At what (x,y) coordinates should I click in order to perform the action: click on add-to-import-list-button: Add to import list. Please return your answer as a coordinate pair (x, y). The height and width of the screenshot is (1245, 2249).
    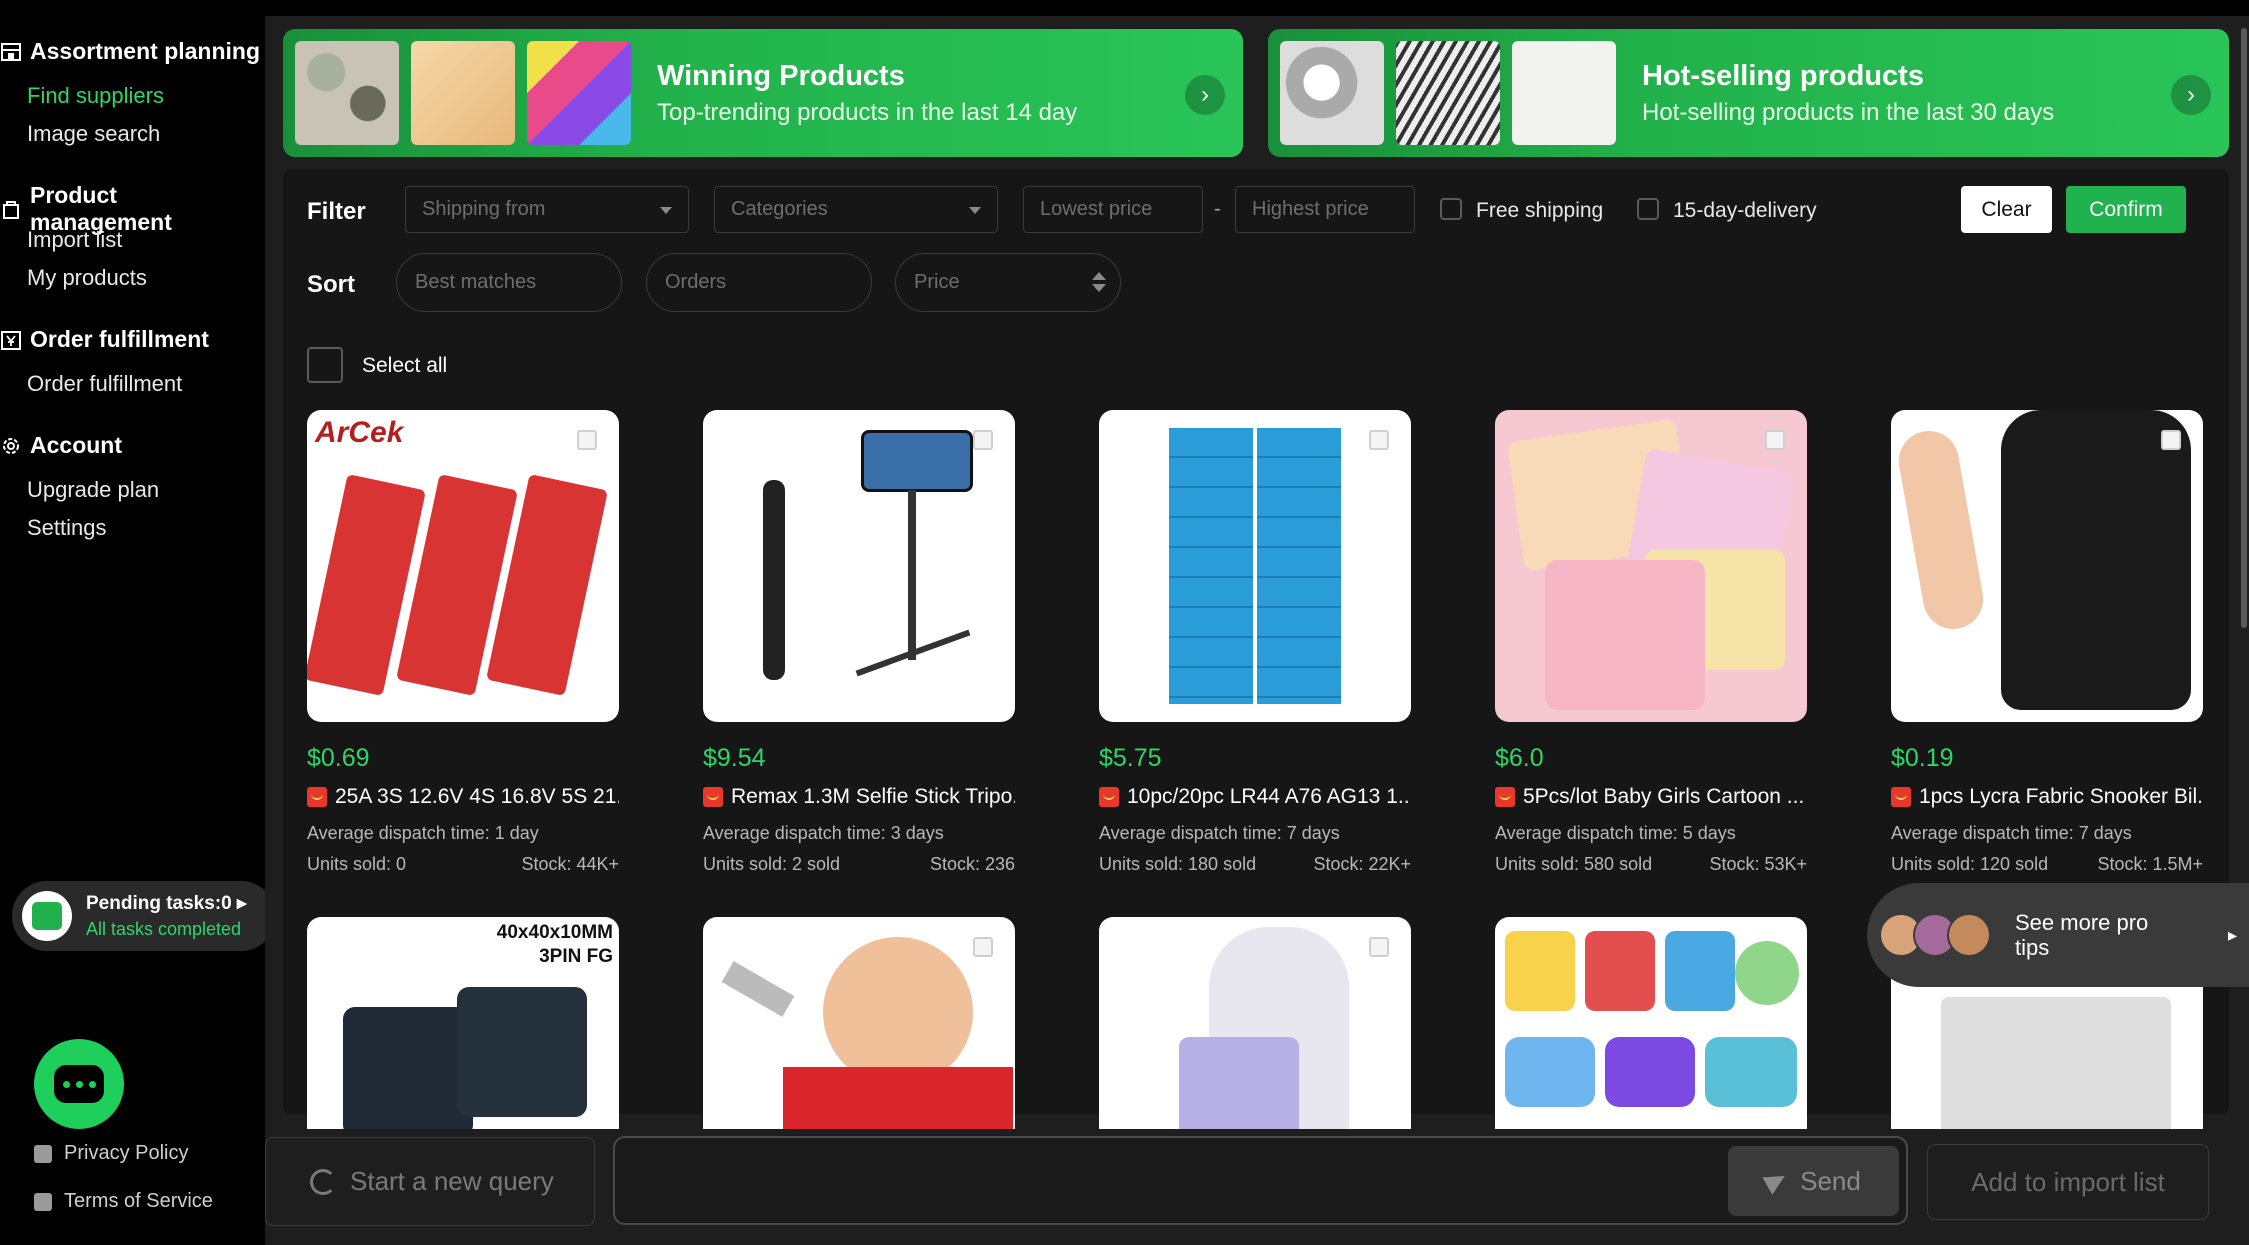
    Looking at the image, I should click on (2068, 1182).